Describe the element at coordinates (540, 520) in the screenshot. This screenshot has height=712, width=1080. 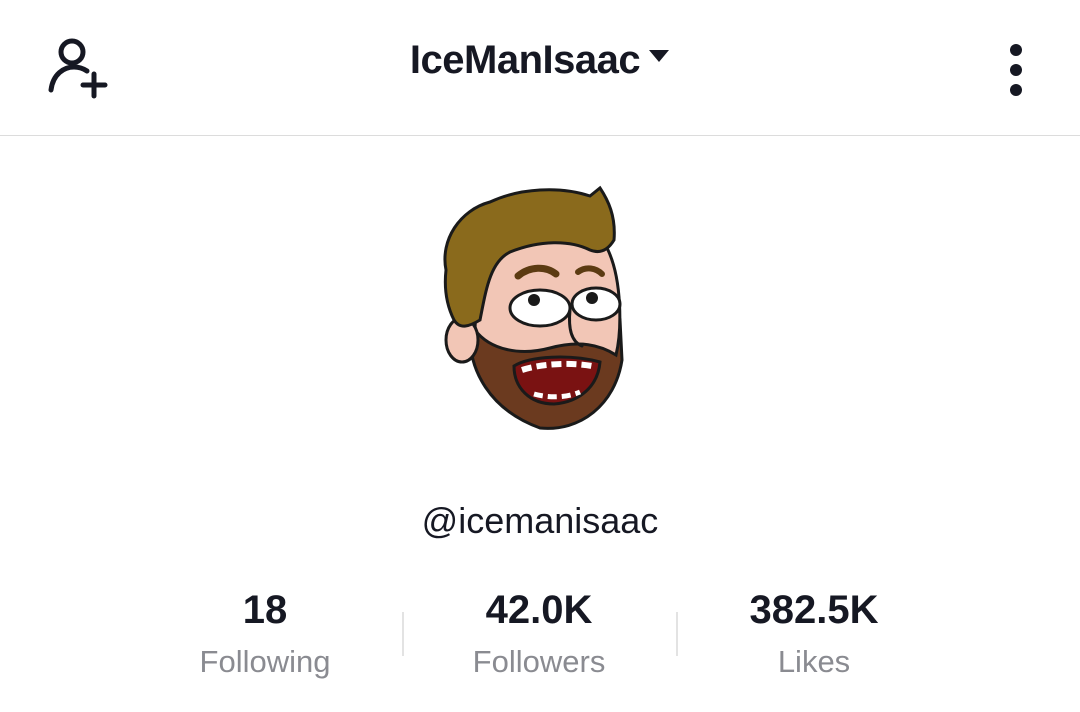
I see `profile-handle: @icemanisaac` at that location.